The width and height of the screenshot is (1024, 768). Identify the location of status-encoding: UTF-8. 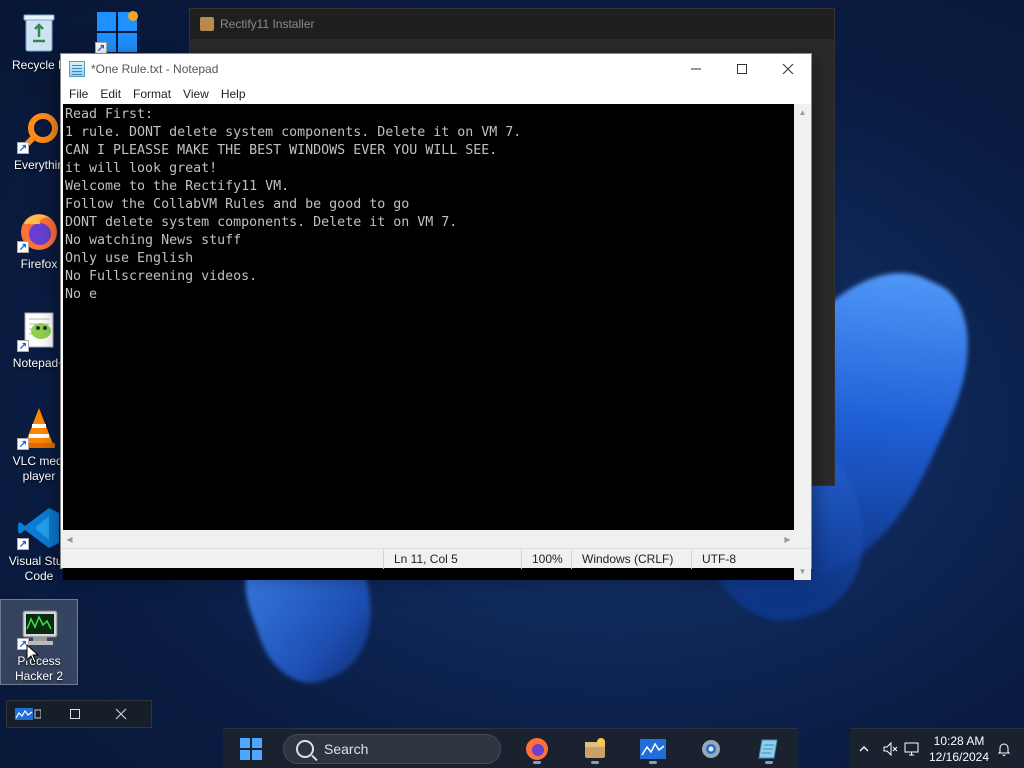
(751, 559).